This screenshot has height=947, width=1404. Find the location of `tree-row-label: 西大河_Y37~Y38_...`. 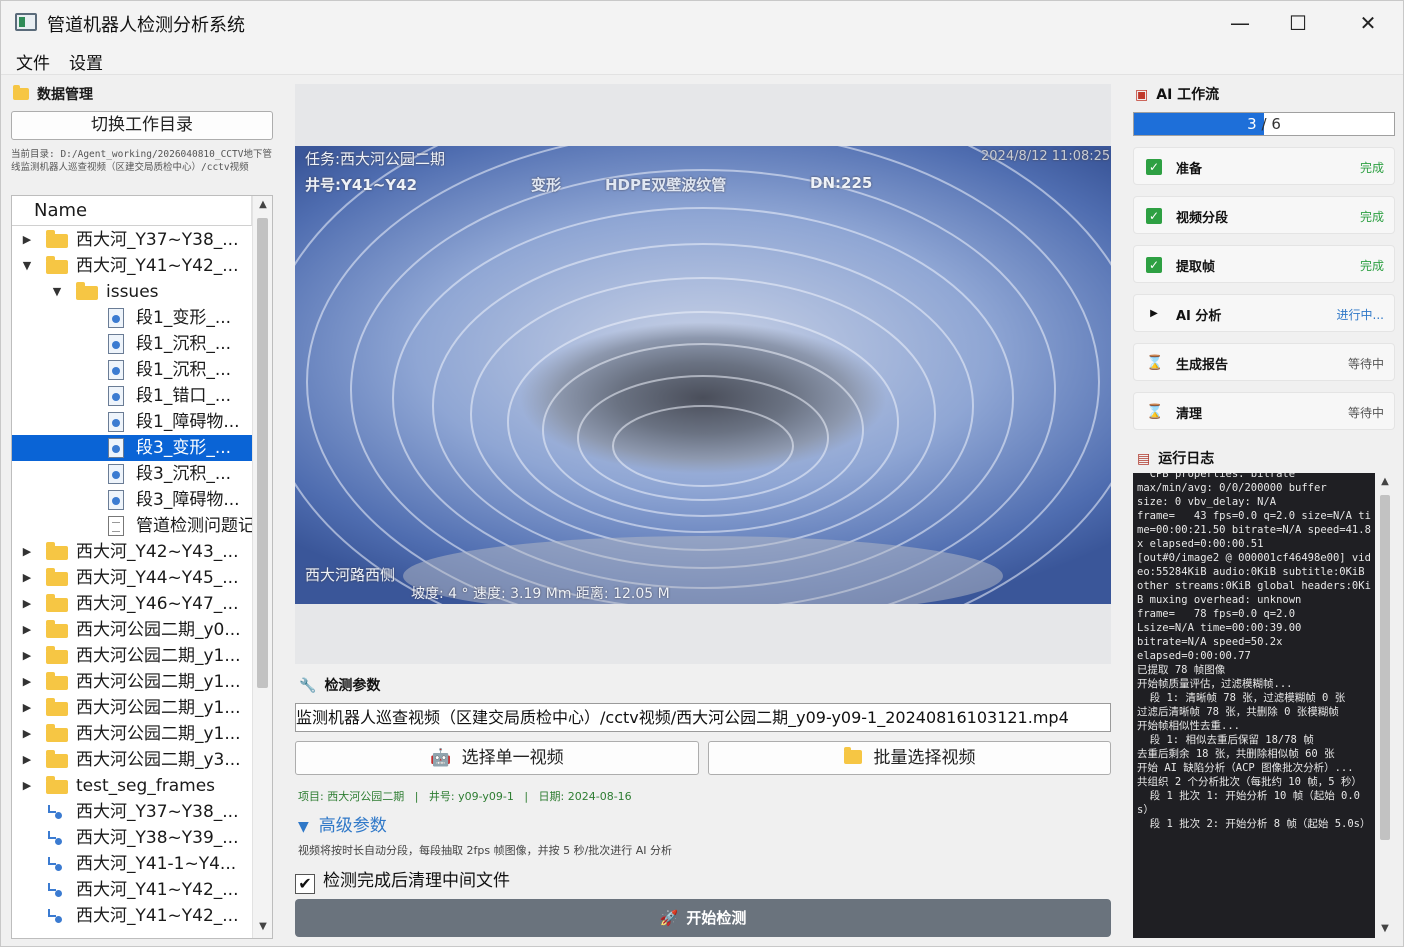

tree-row-label: 西大河_Y37~Y38_... is located at coordinates (157, 812).